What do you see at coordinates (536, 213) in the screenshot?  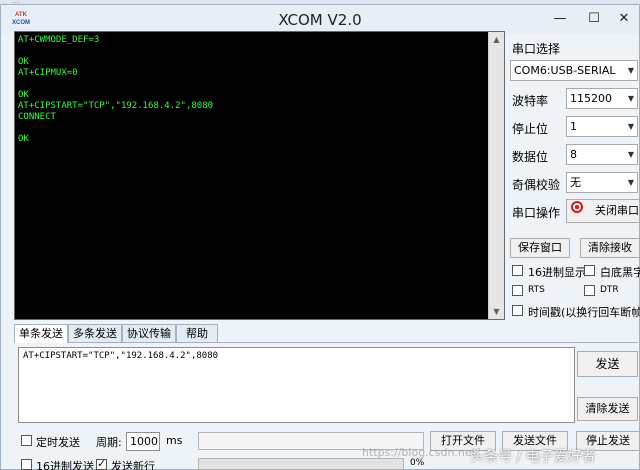 I see `operation-label: 串口操作` at bounding box center [536, 213].